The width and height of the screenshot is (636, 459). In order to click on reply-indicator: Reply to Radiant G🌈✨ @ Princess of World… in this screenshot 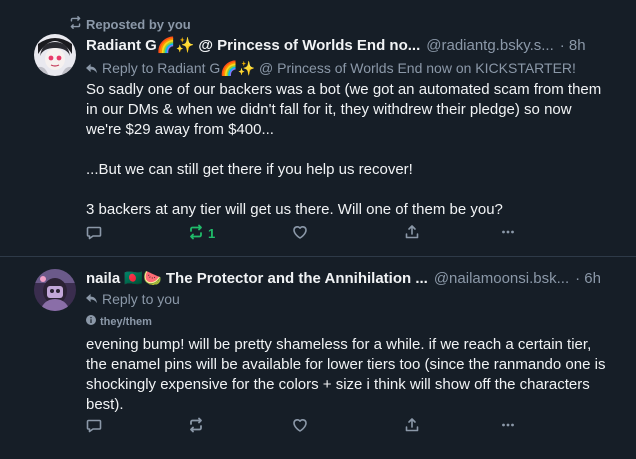, I will do `click(331, 68)`.